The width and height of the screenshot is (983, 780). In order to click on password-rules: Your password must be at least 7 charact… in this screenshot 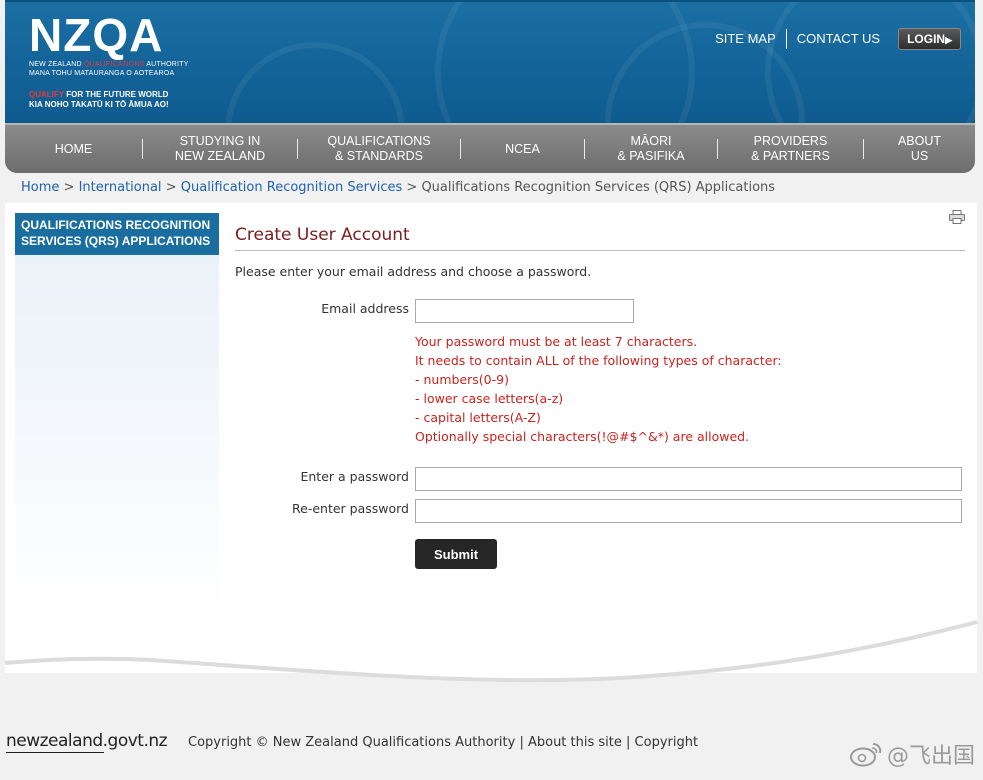, I will do `click(598, 389)`.